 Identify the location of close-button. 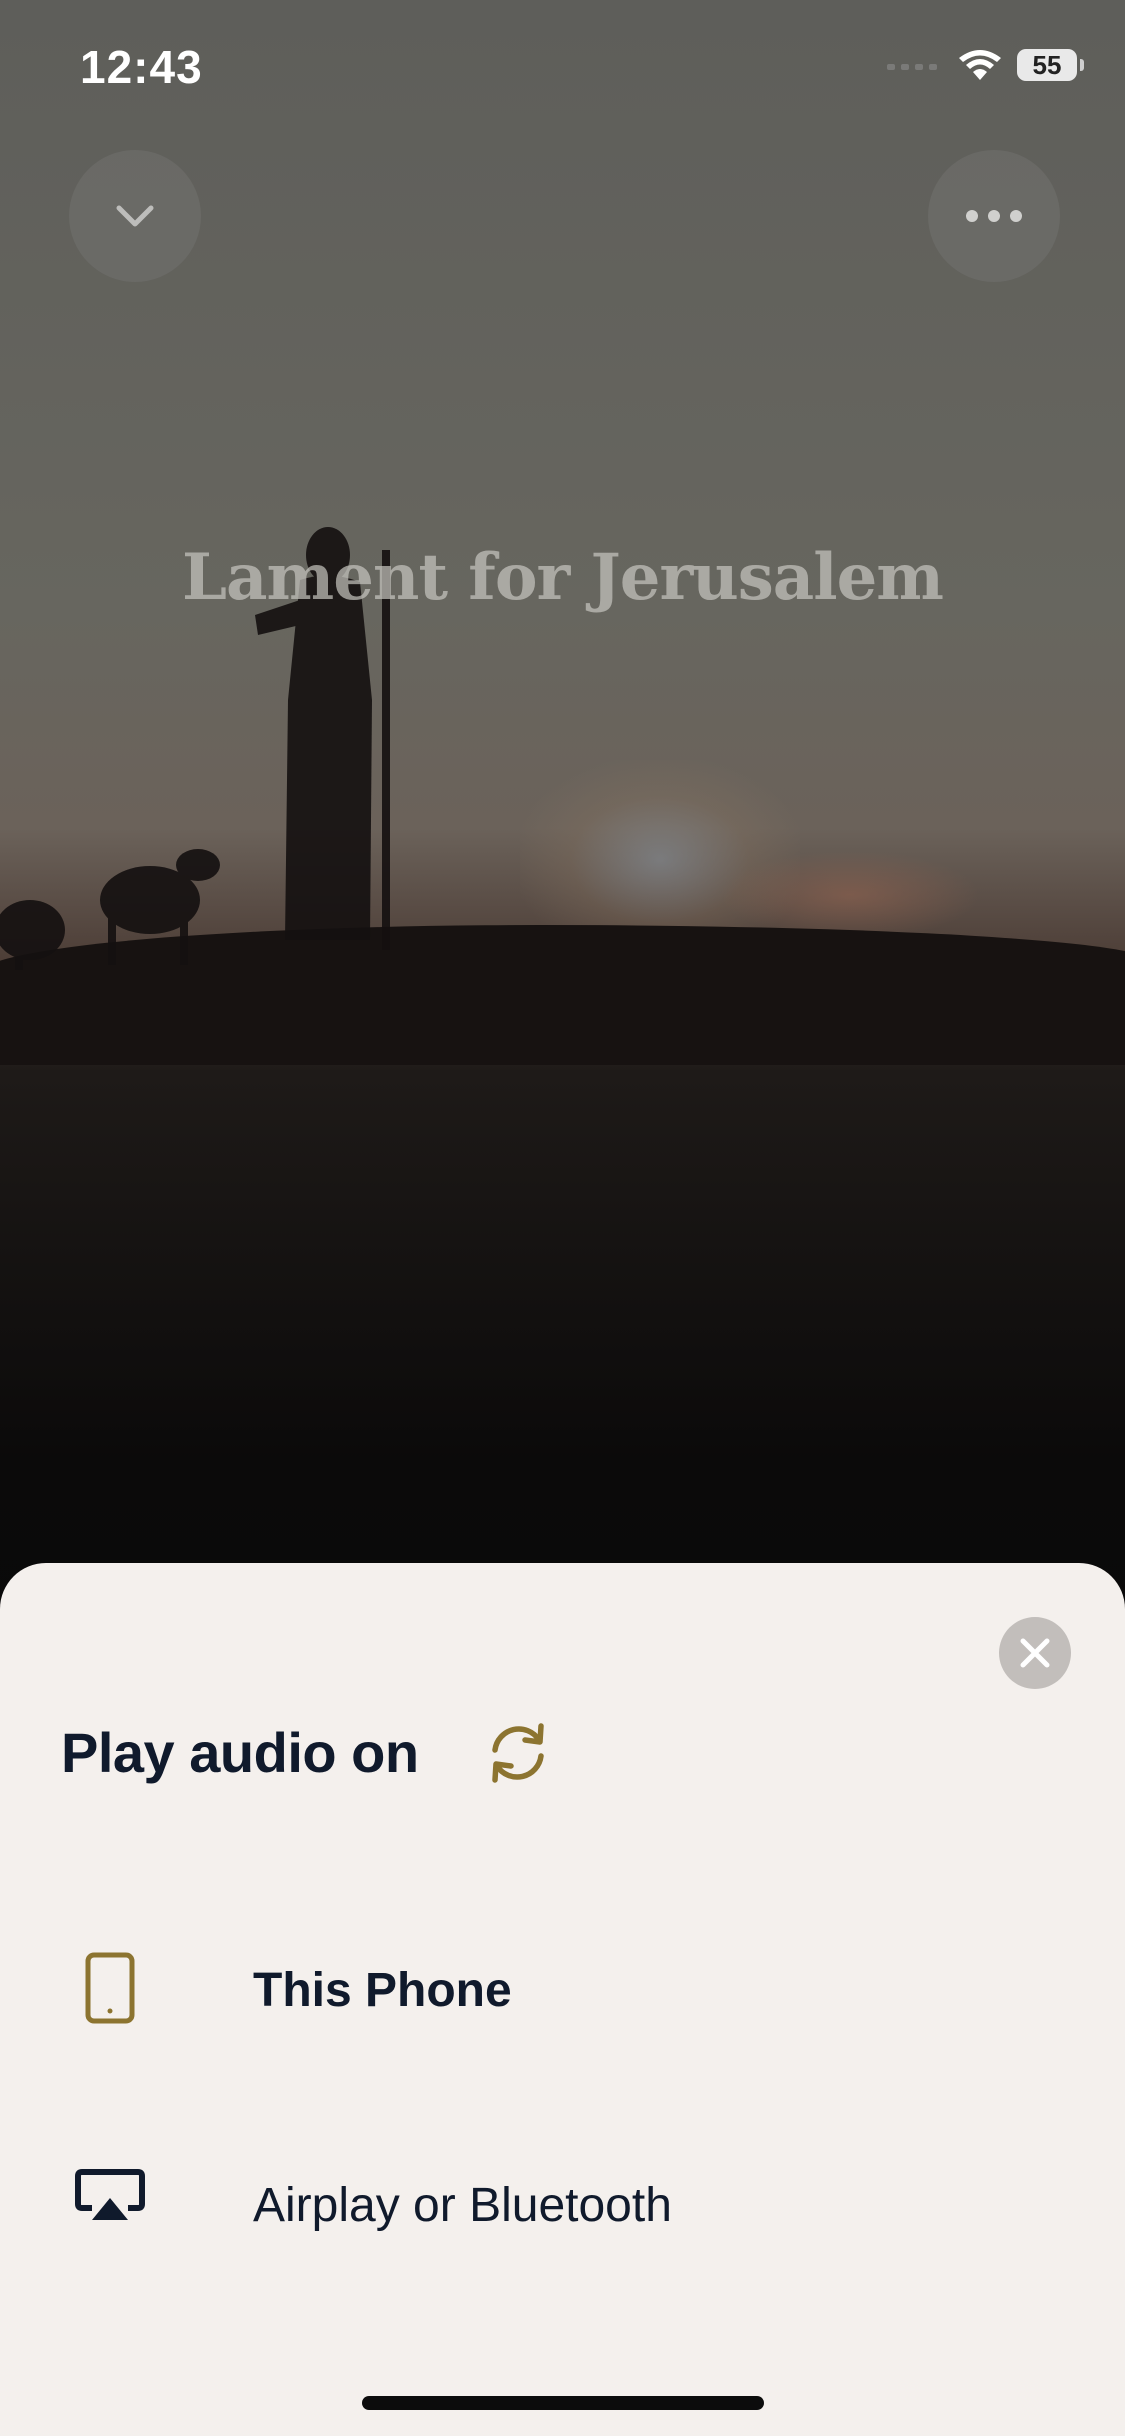
(1035, 1653).